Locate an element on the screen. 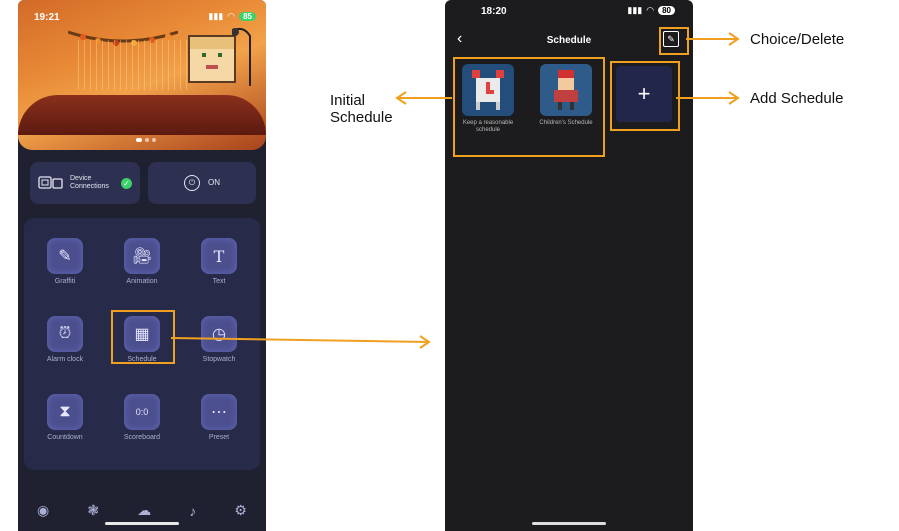 The width and height of the screenshot is (899, 531). battery-indicator: 80 is located at coordinates (666, 10).